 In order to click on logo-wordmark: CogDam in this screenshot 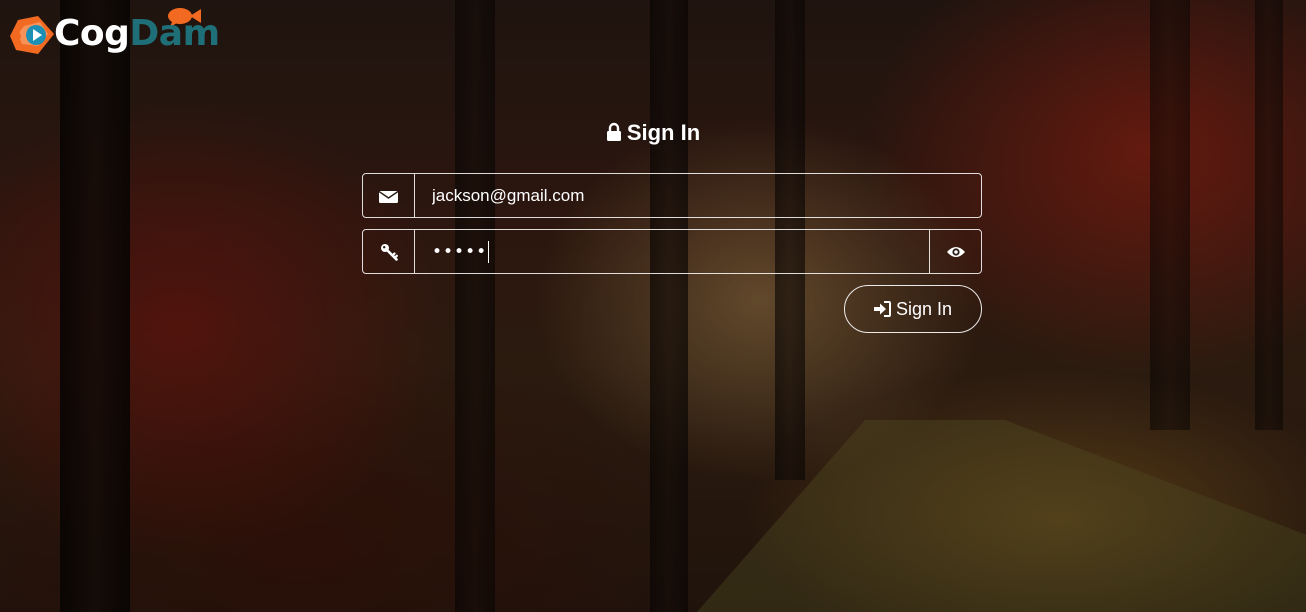, I will do `click(137, 34)`.